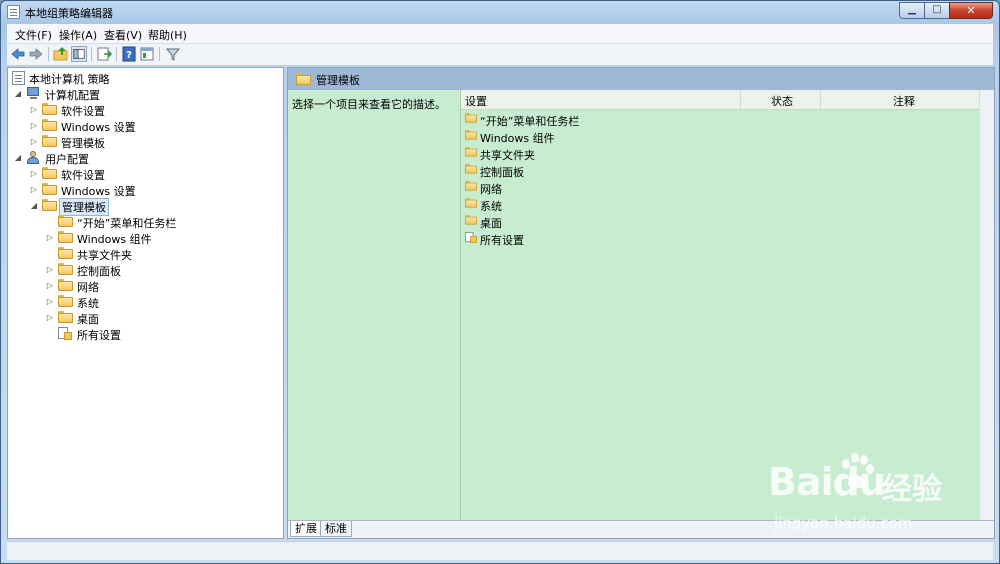 This screenshot has height=564, width=1000. What do you see at coordinates (104, 54) in the screenshot?
I see `export-list-icon` at bounding box center [104, 54].